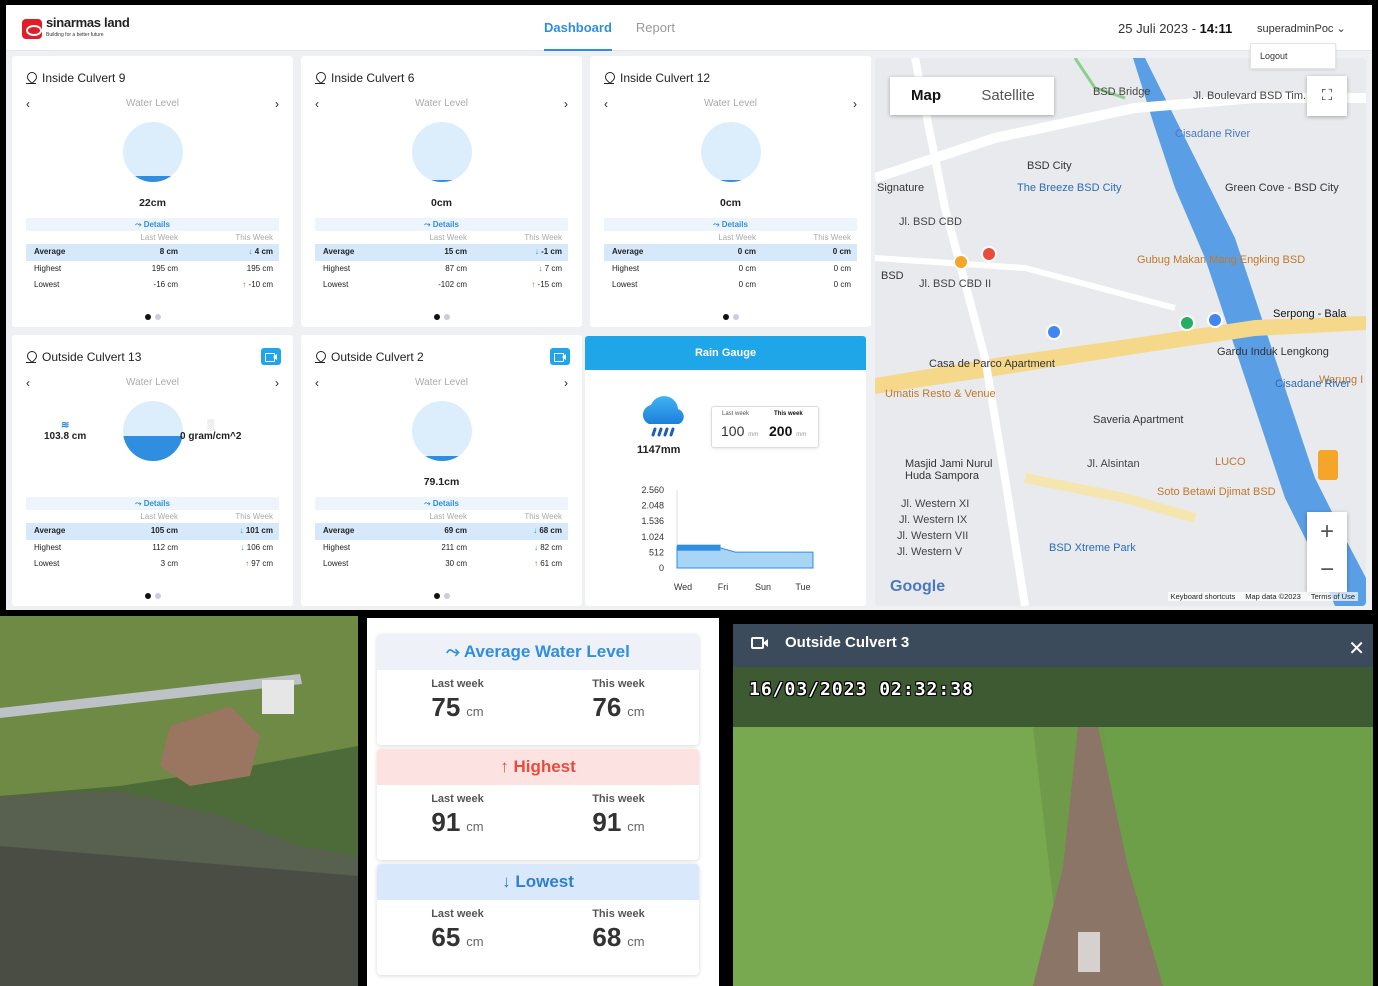  What do you see at coordinates (765, 427) in the screenshot?
I see `rain-week-box: Last week This week 100 mm 200 mm` at bounding box center [765, 427].